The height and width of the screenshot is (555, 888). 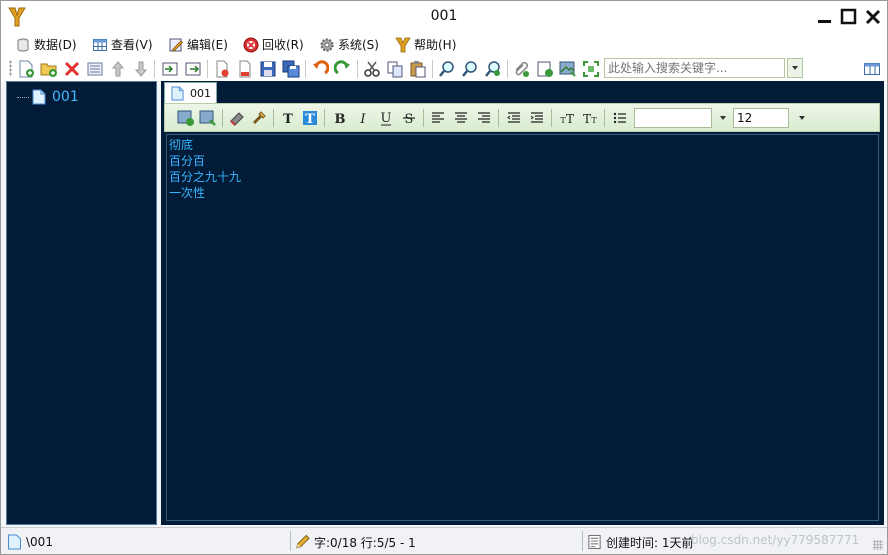 I want to click on menu-recycle: 回收(R), so click(x=273, y=44).